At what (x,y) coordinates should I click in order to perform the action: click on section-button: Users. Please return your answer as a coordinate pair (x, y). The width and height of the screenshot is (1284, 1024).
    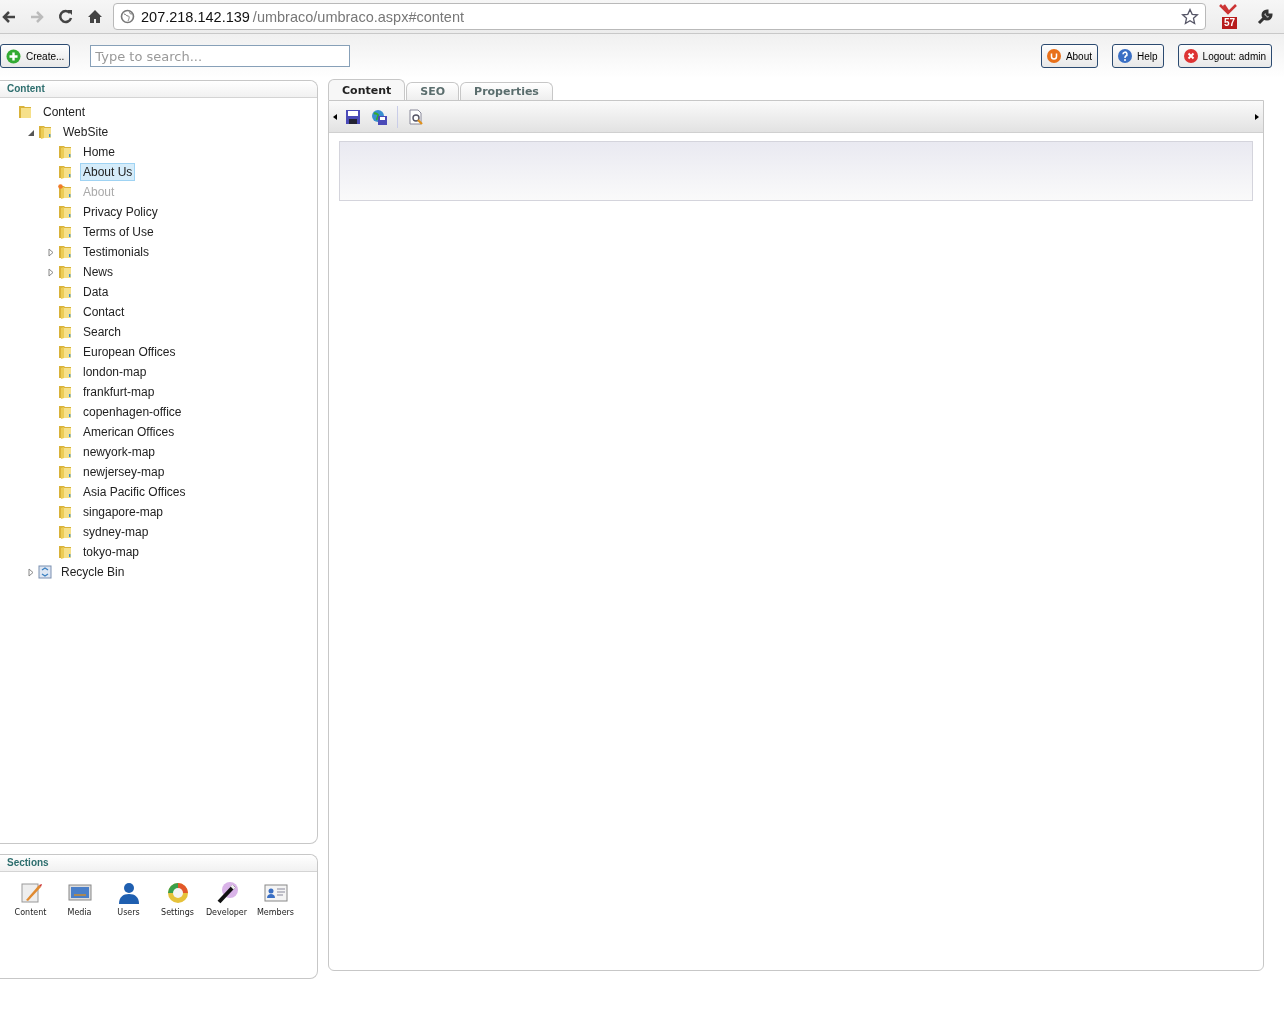
    Looking at the image, I should click on (128, 899).